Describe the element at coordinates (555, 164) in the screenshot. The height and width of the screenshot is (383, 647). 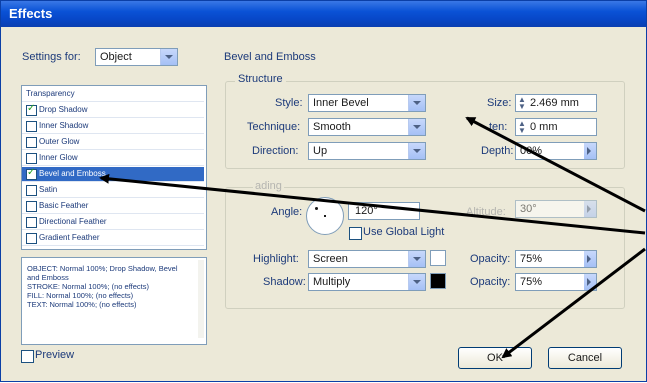
I see `arrow-to-structure` at that location.